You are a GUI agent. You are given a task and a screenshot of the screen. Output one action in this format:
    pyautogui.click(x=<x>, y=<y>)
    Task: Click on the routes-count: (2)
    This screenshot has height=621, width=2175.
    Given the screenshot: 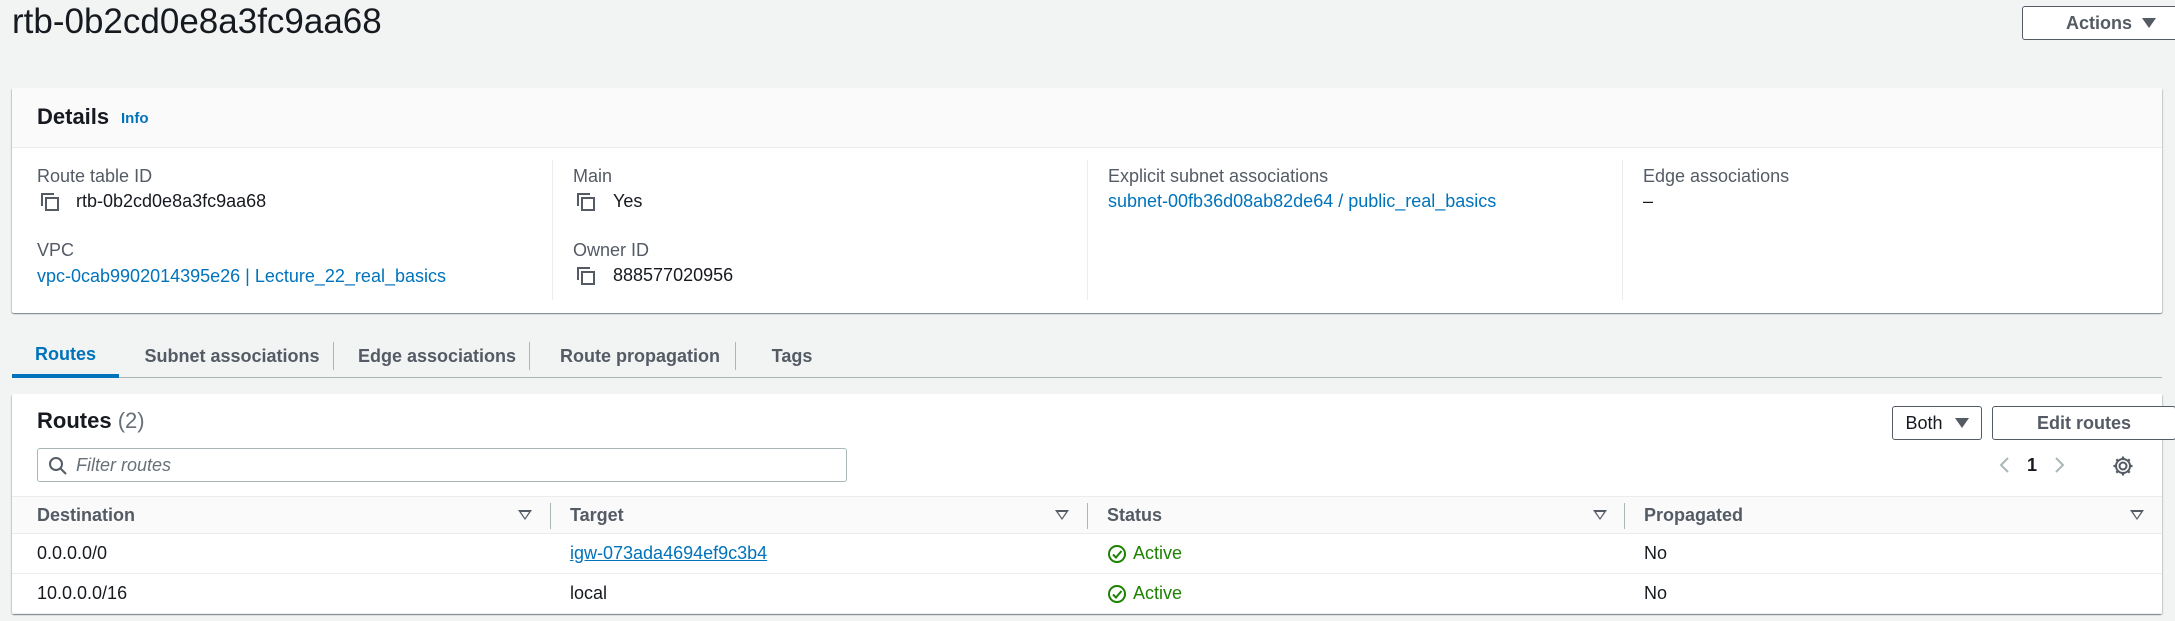 What is the action you would take?
    pyautogui.click(x=131, y=420)
    